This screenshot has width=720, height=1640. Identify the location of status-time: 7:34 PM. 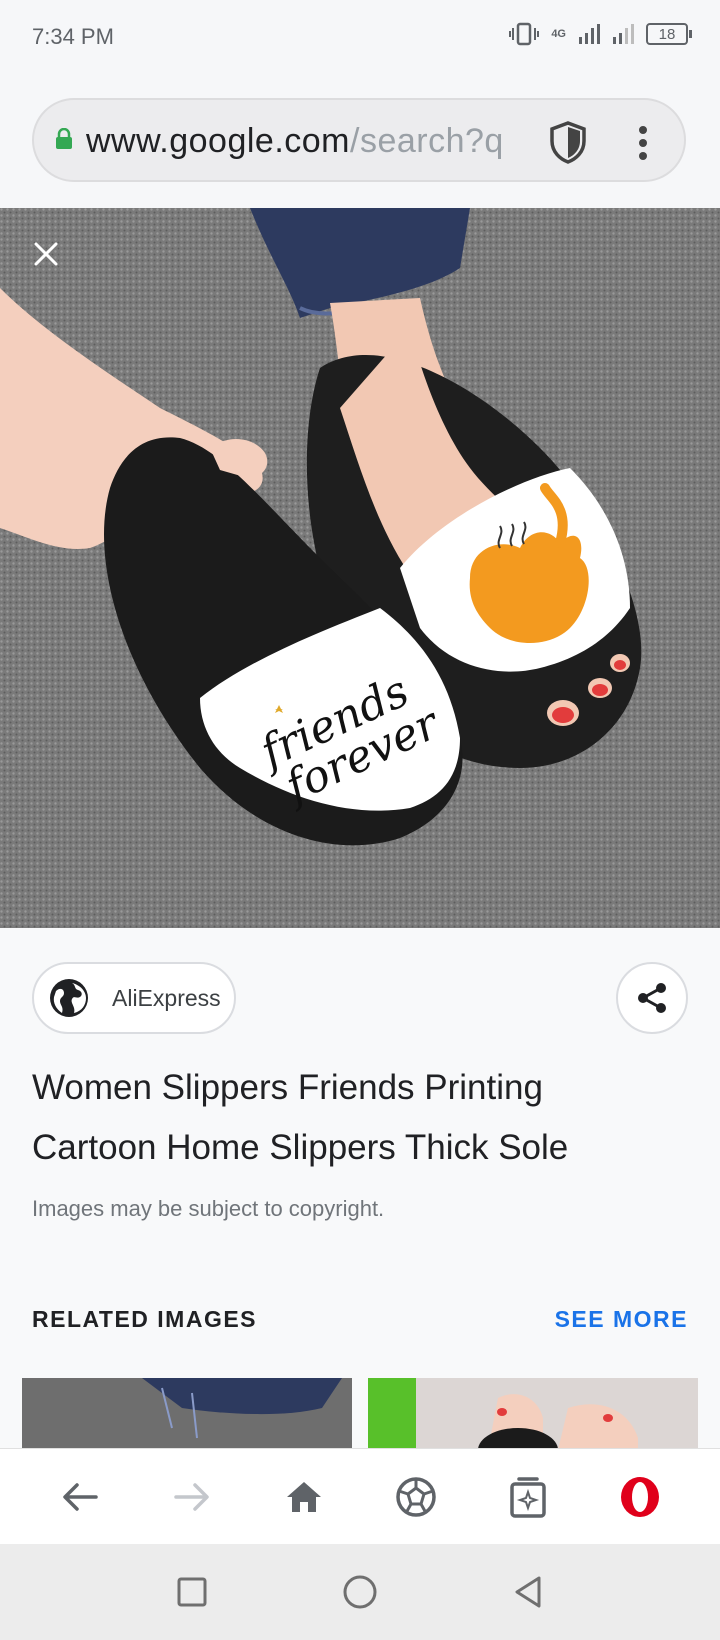
(73, 36).